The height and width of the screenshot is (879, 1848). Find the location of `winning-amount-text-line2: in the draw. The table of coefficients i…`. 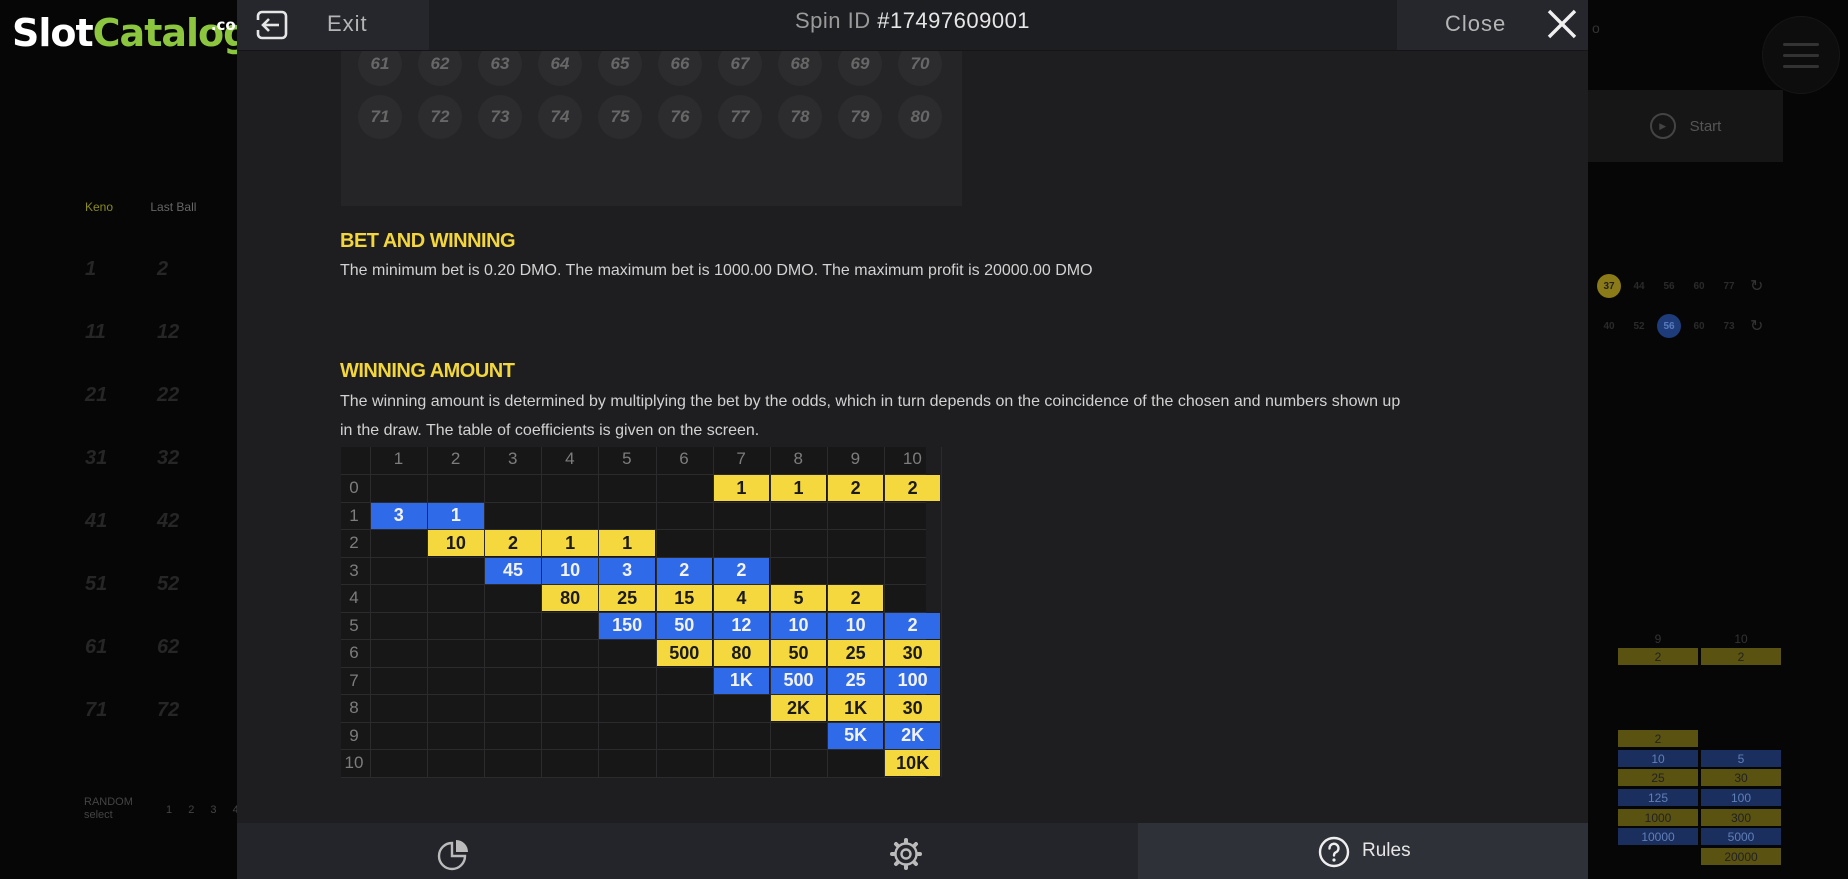

winning-amount-text-line2: in the draw. The table of coefficients i… is located at coordinates (550, 430).